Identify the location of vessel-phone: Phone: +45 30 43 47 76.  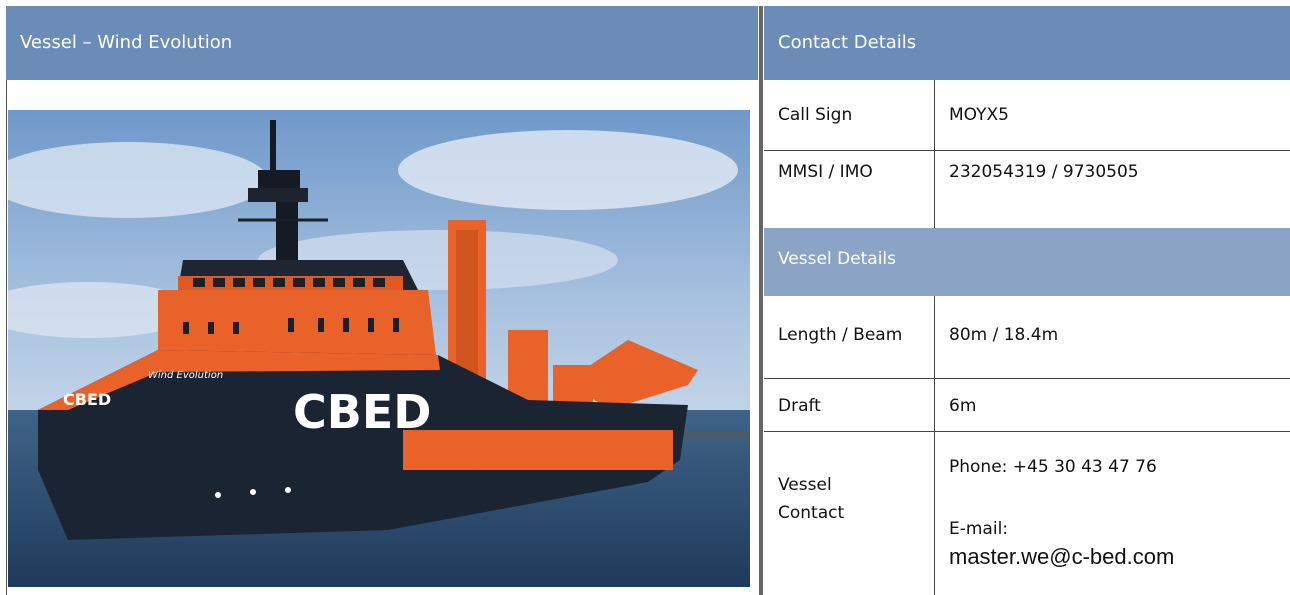
(1053, 467).